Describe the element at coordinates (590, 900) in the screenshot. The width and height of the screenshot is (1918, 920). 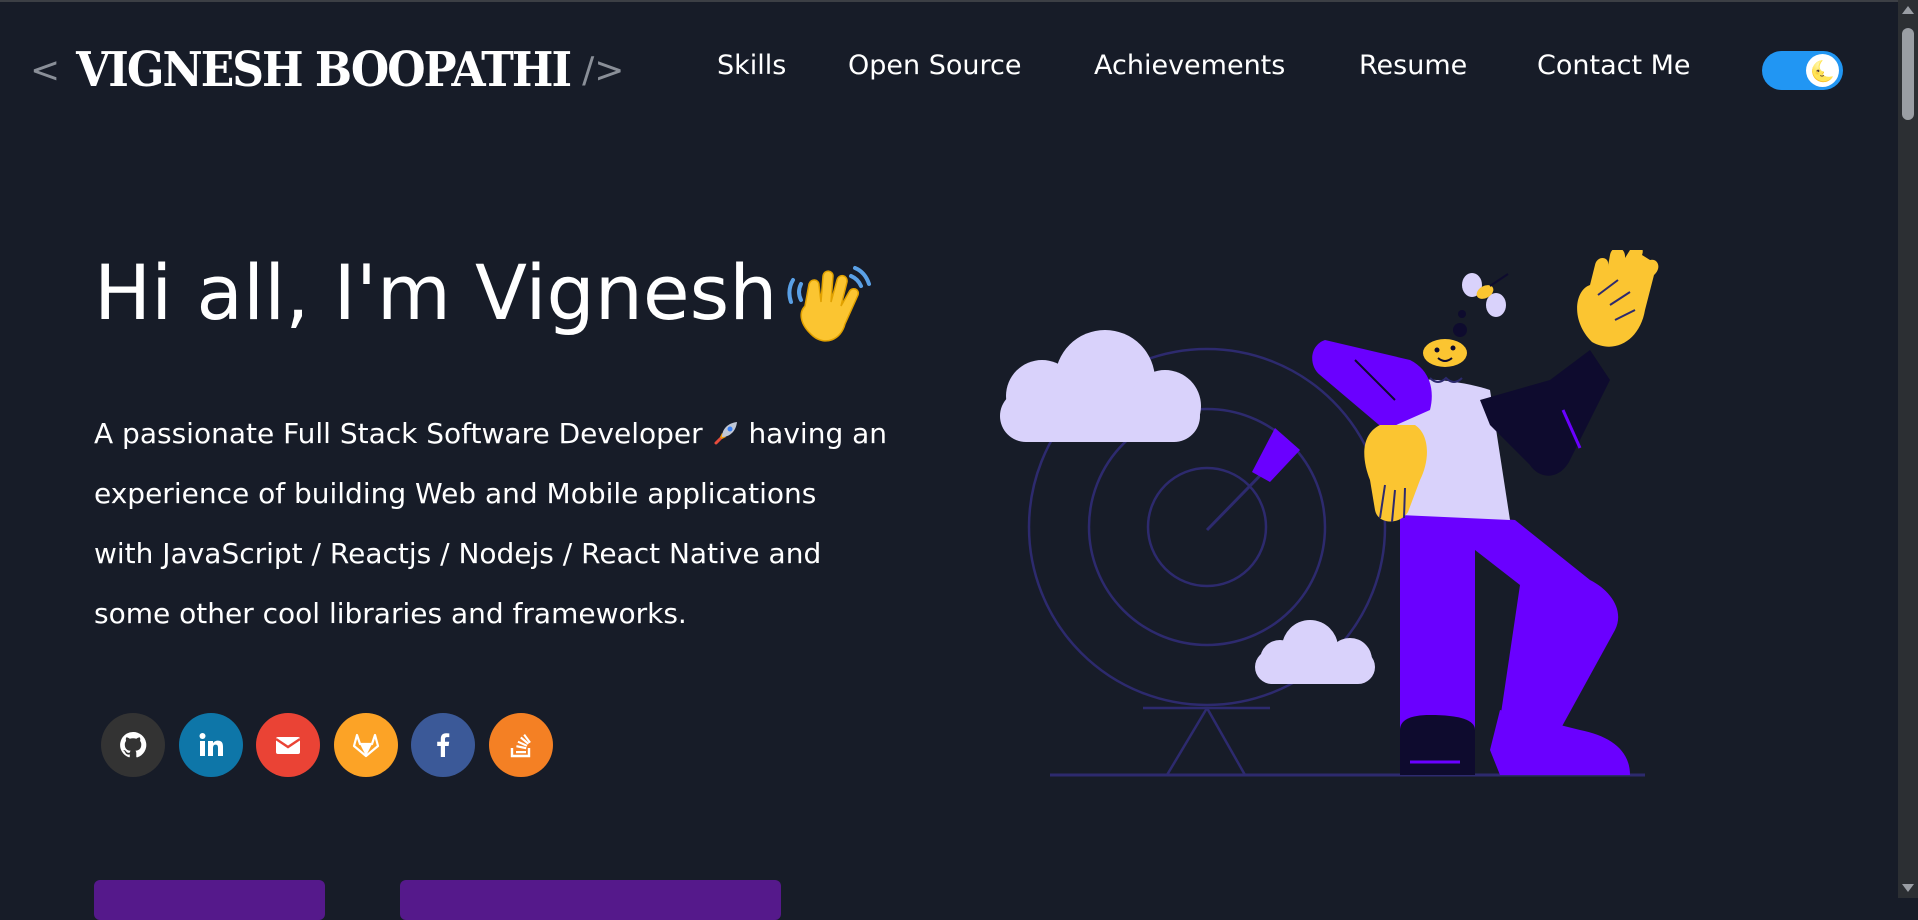
I see `secondary-button` at that location.